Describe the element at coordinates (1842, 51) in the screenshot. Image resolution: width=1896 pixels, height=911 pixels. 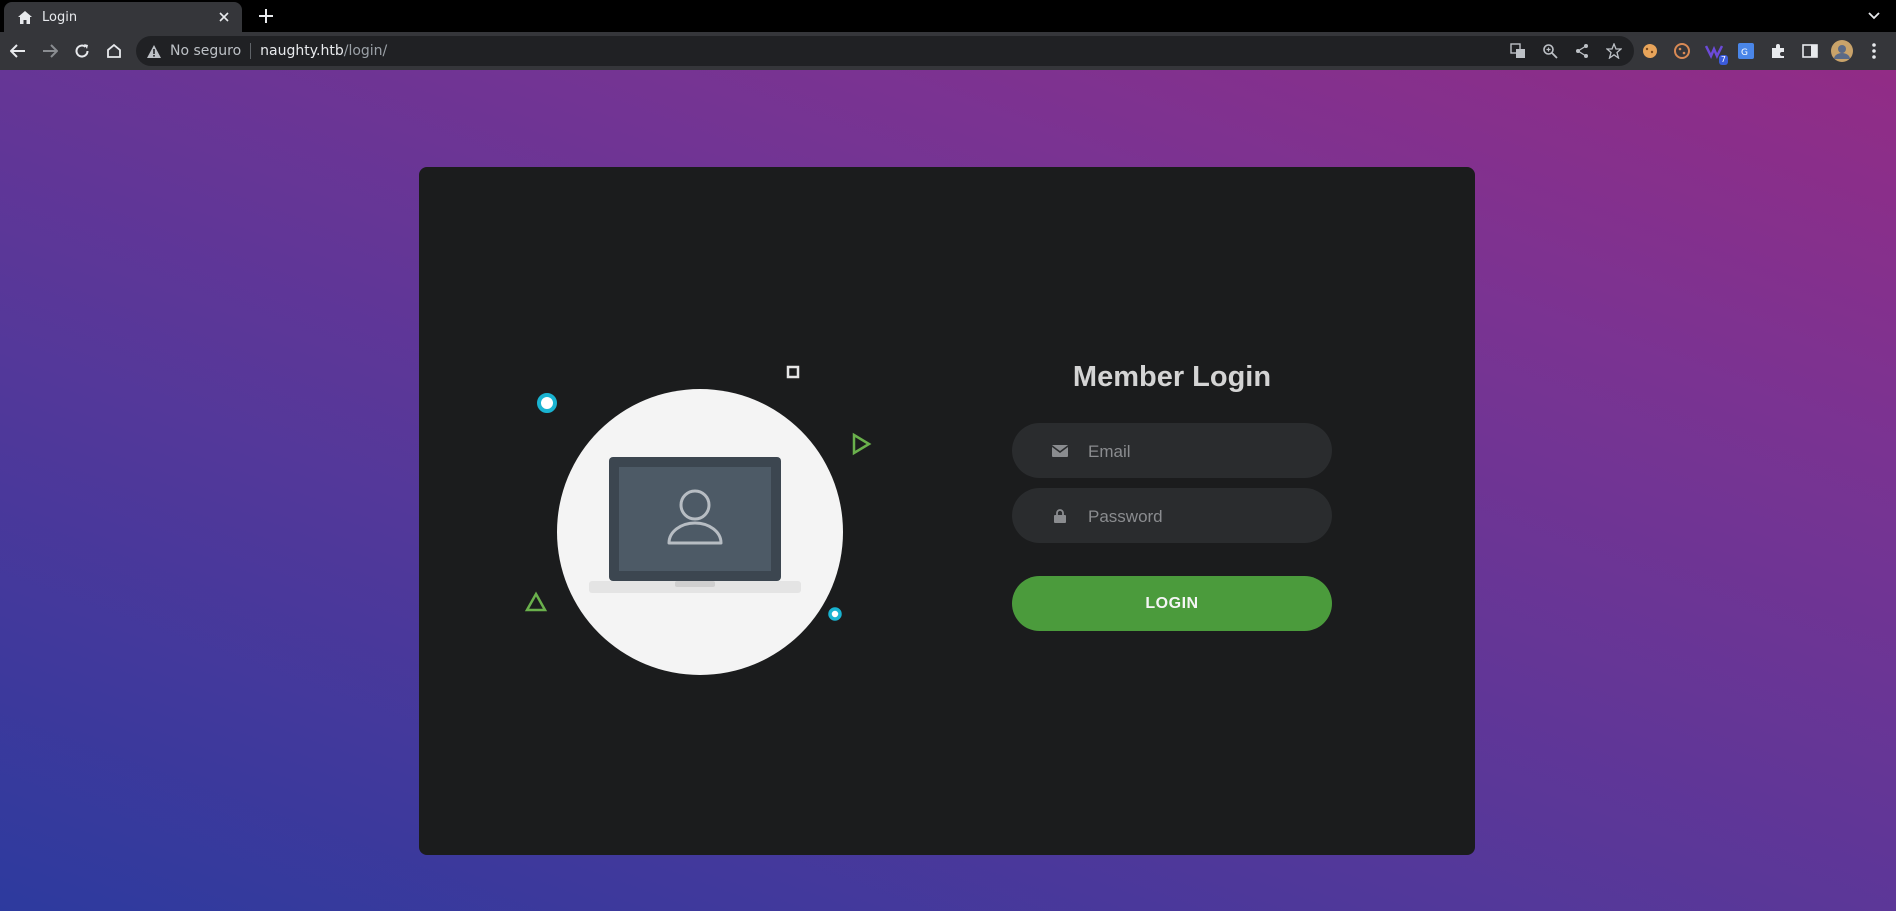
I see `profile-avatar` at that location.